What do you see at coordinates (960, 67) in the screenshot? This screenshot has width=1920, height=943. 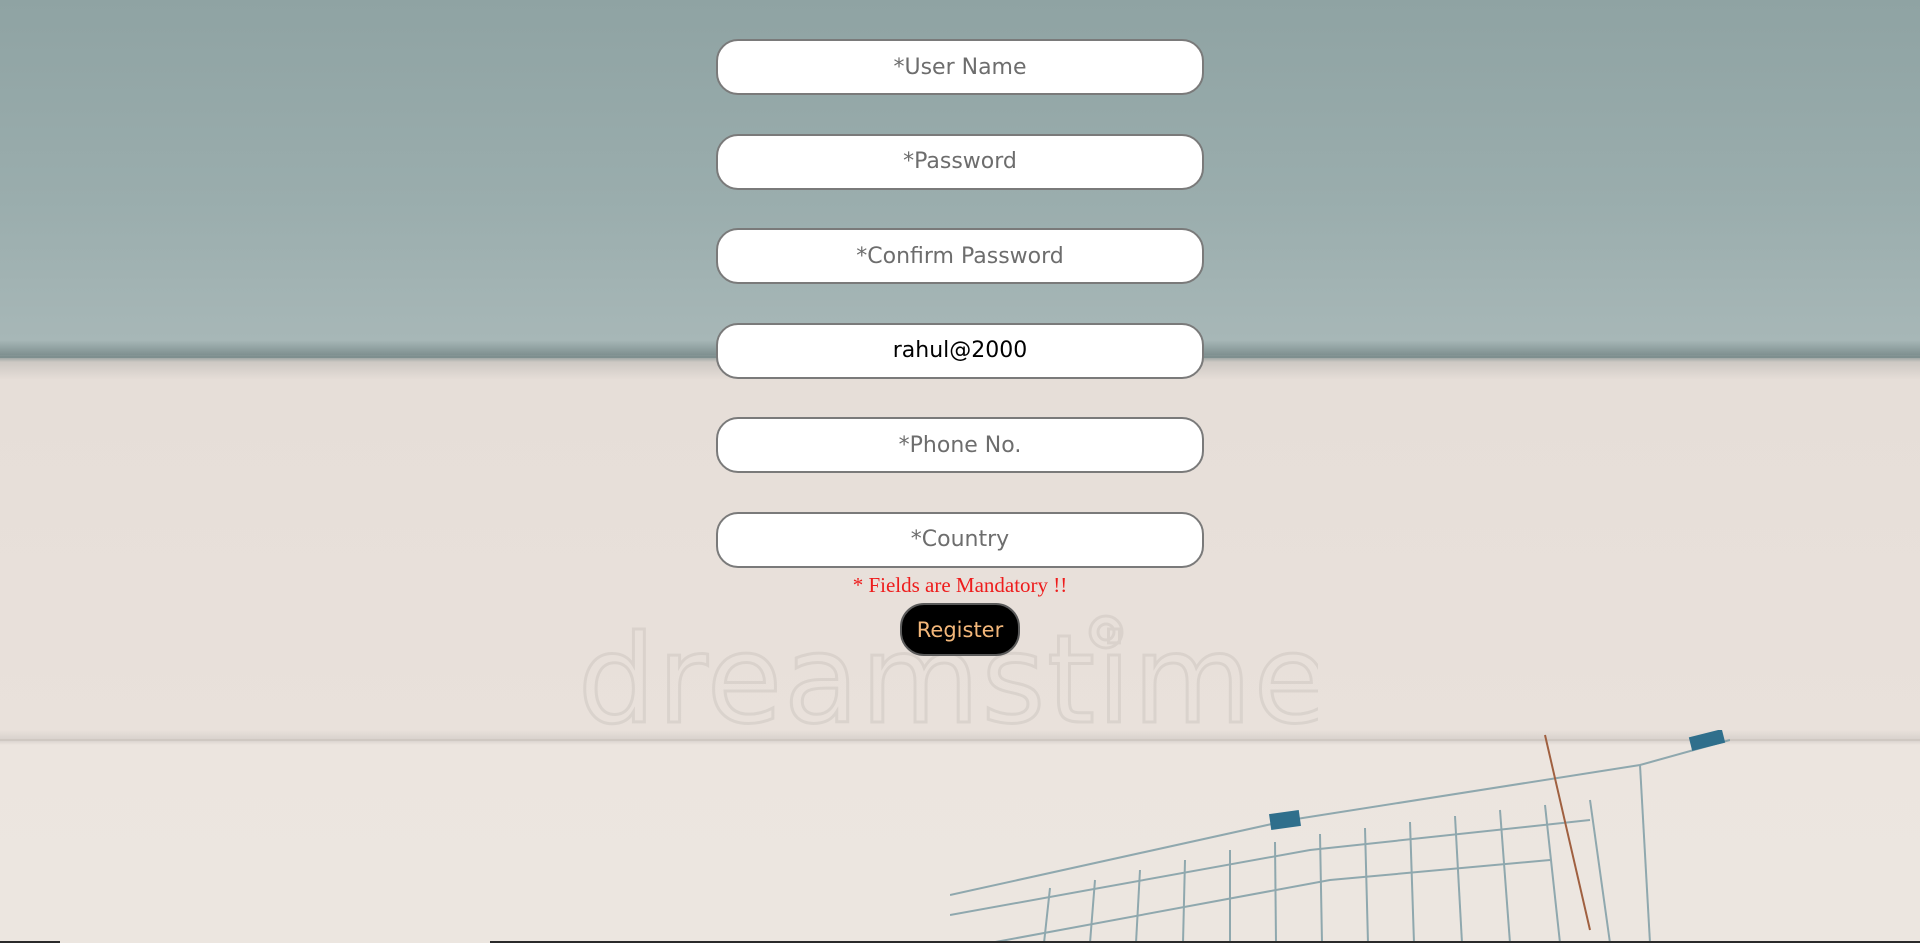 I see `username-input` at bounding box center [960, 67].